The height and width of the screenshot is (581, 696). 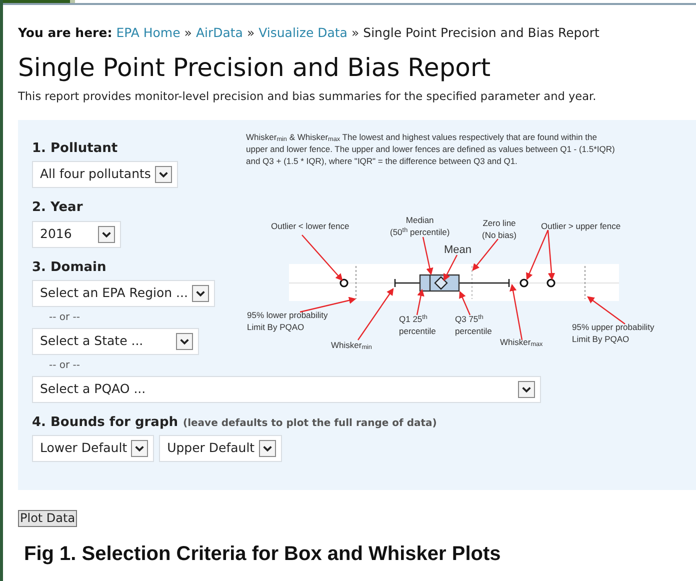 What do you see at coordinates (473, 324) in the screenshot?
I see `diagram-label: Q3 75$^{th}$ percentile` at bounding box center [473, 324].